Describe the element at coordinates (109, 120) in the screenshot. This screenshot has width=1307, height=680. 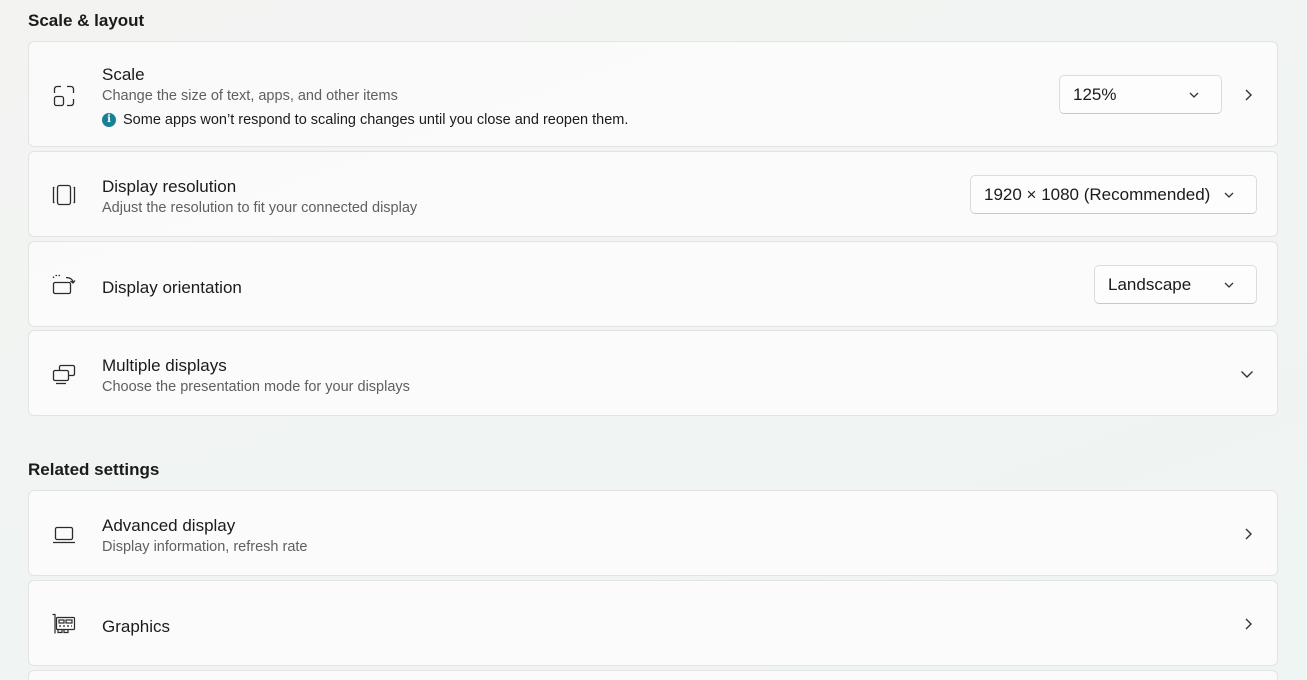
I see `info-icon: i` at that location.